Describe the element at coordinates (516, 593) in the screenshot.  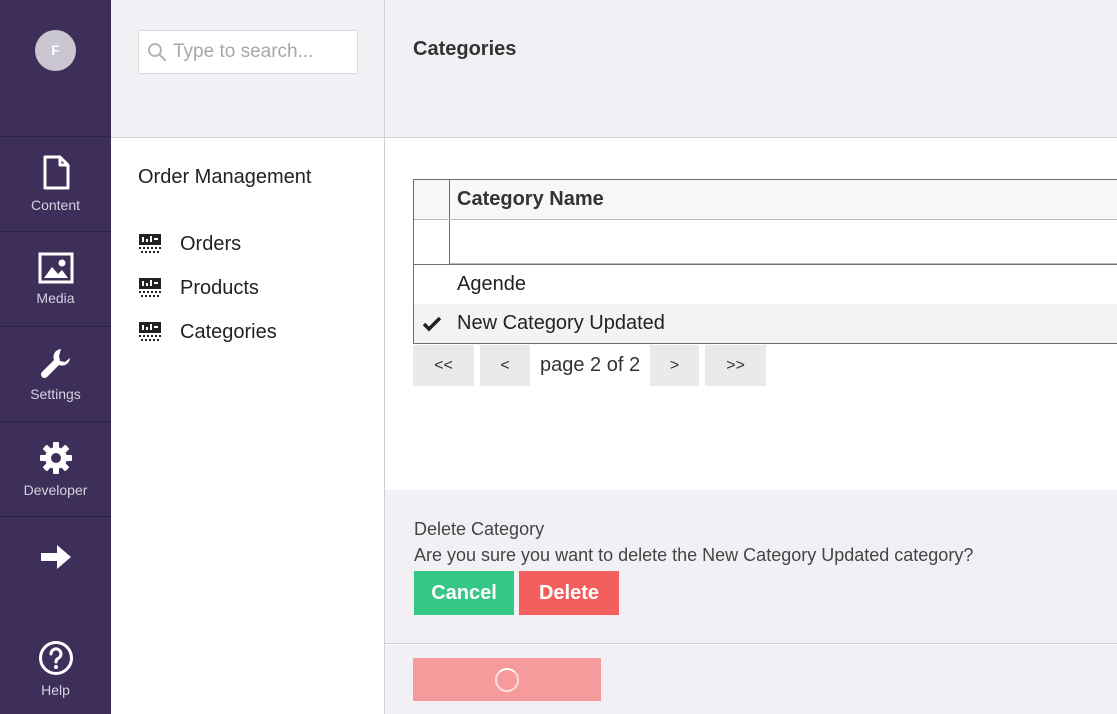
I see `confirm-actions: Cancel Delete` at that location.